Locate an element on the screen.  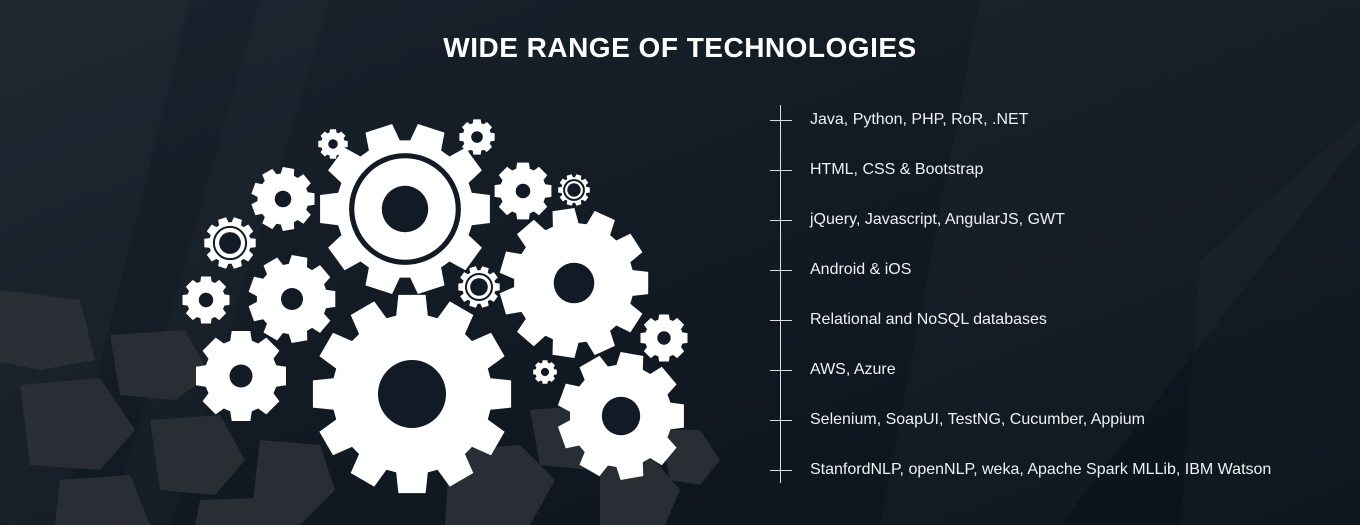
technology-item: HTML, CSS & Bootstrap is located at coordinates (876, 170).